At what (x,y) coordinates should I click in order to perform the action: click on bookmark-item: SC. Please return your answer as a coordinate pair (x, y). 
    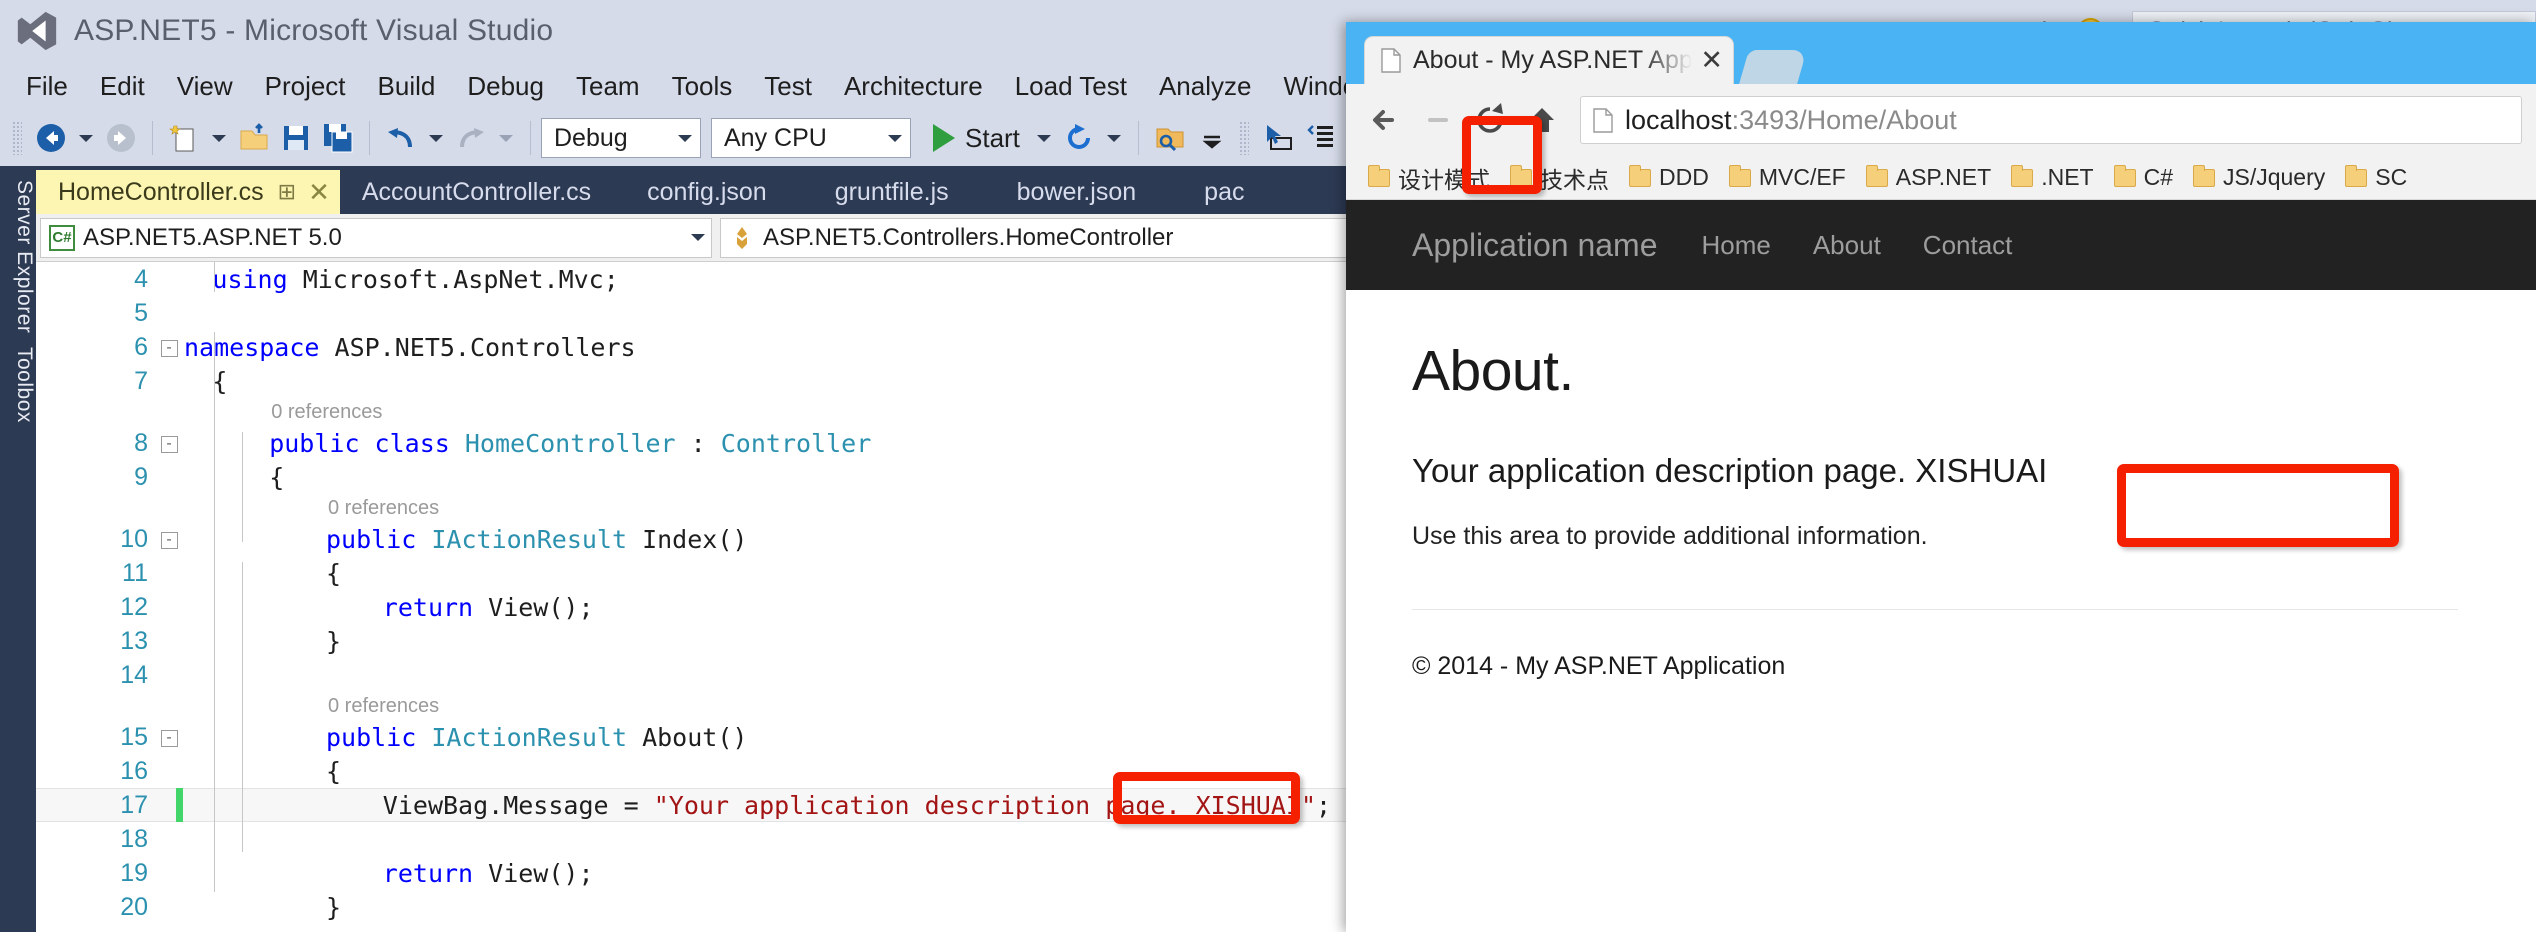
    Looking at the image, I should click on (2376, 177).